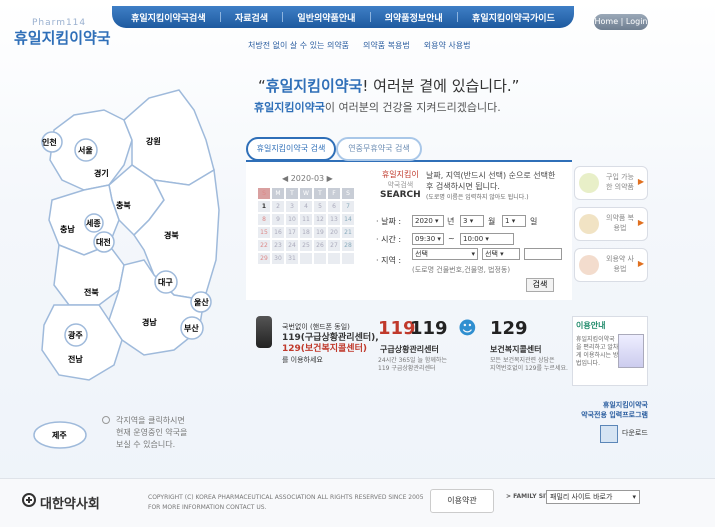 The width and height of the screenshot is (715, 527). What do you see at coordinates (291, 149) in the screenshot?
I see `tab-holiday-search: 휴일지킴이약국 검색` at bounding box center [291, 149].